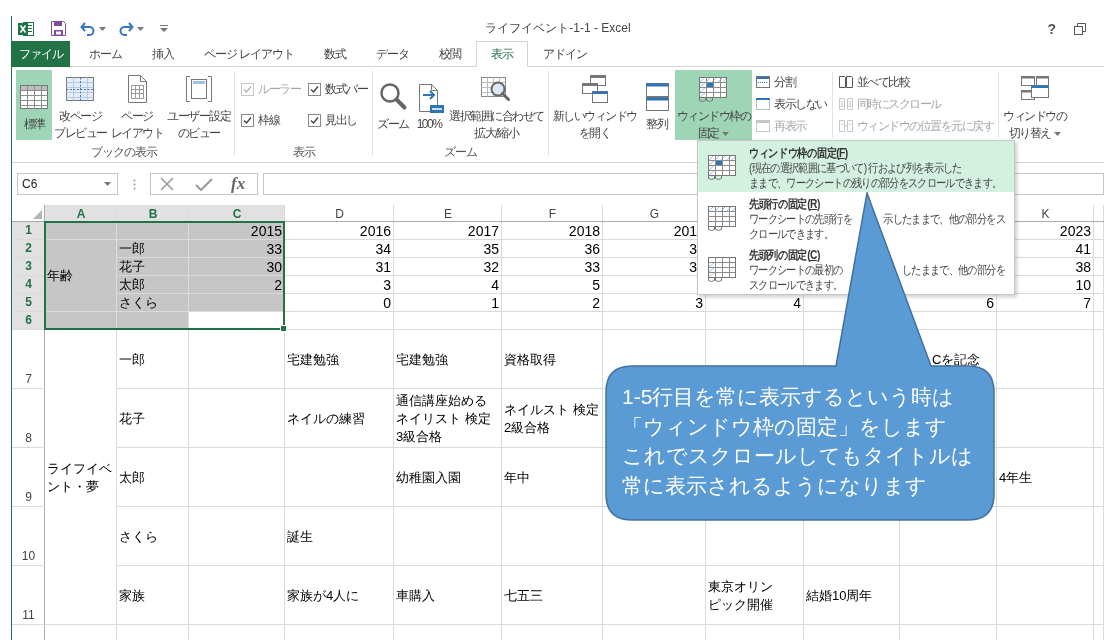 The height and width of the screenshot is (640, 1104). What do you see at coordinates (685, 231) in the screenshot?
I see `table-cell: 201` at bounding box center [685, 231].